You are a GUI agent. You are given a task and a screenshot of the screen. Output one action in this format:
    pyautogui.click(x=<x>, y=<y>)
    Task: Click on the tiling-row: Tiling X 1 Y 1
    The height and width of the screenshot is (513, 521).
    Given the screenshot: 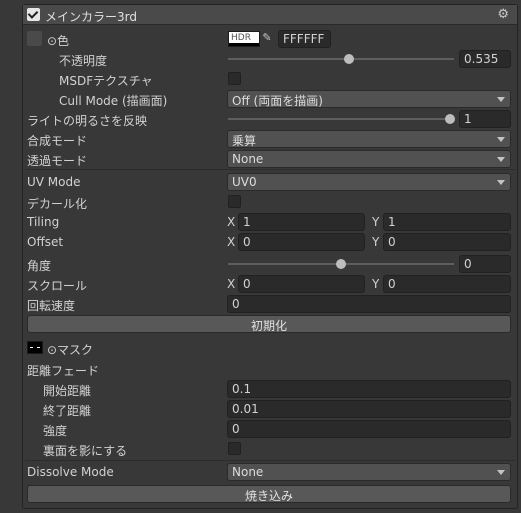 What is the action you would take?
    pyautogui.click(x=270, y=222)
    